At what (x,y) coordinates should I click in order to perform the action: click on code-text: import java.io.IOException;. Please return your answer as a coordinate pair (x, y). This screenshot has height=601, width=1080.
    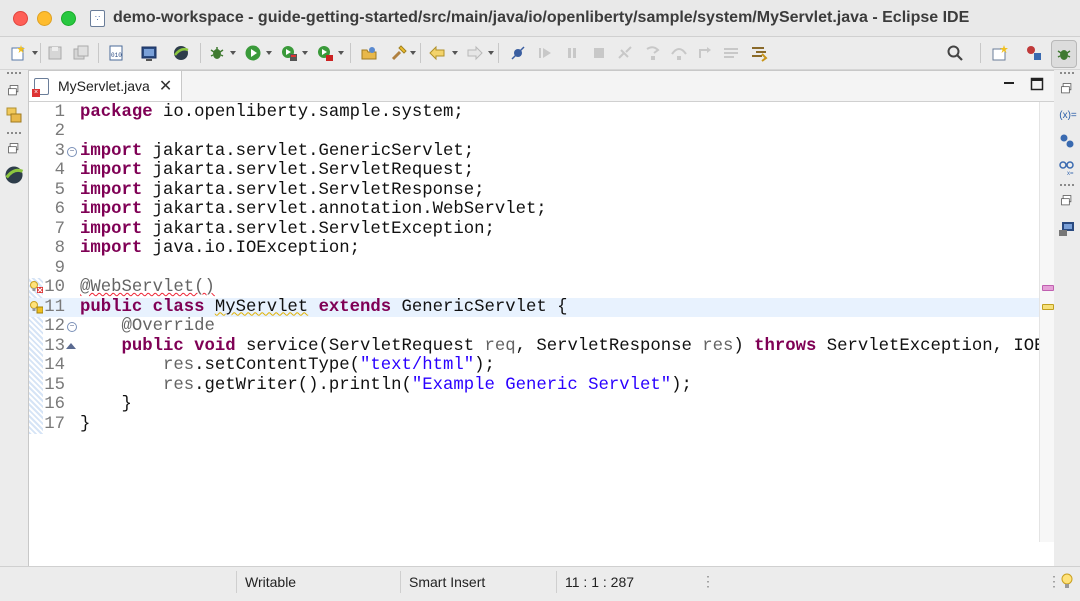
    Looking at the image, I should click on (220, 249).